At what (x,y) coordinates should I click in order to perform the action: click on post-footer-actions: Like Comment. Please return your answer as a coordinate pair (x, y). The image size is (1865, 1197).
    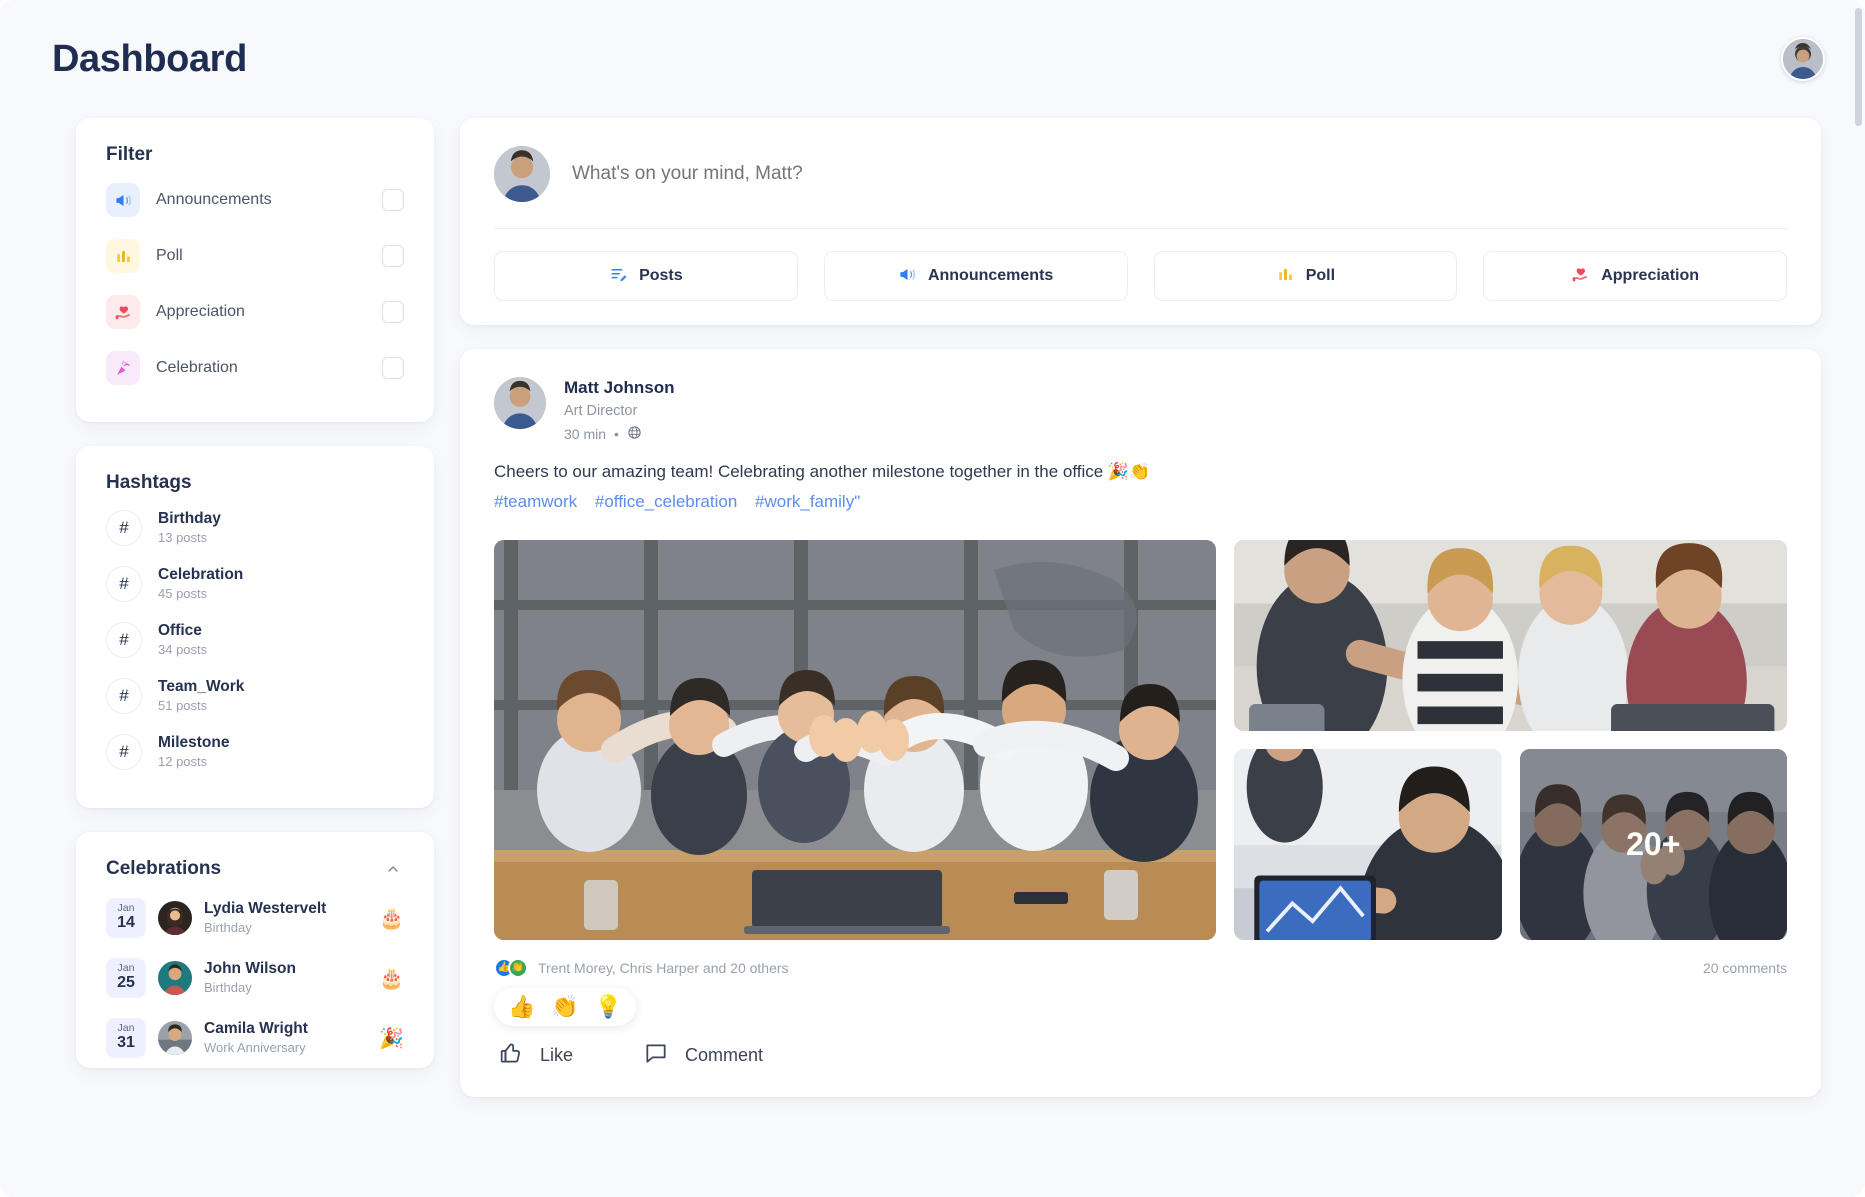
    Looking at the image, I should click on (1140, 1061).